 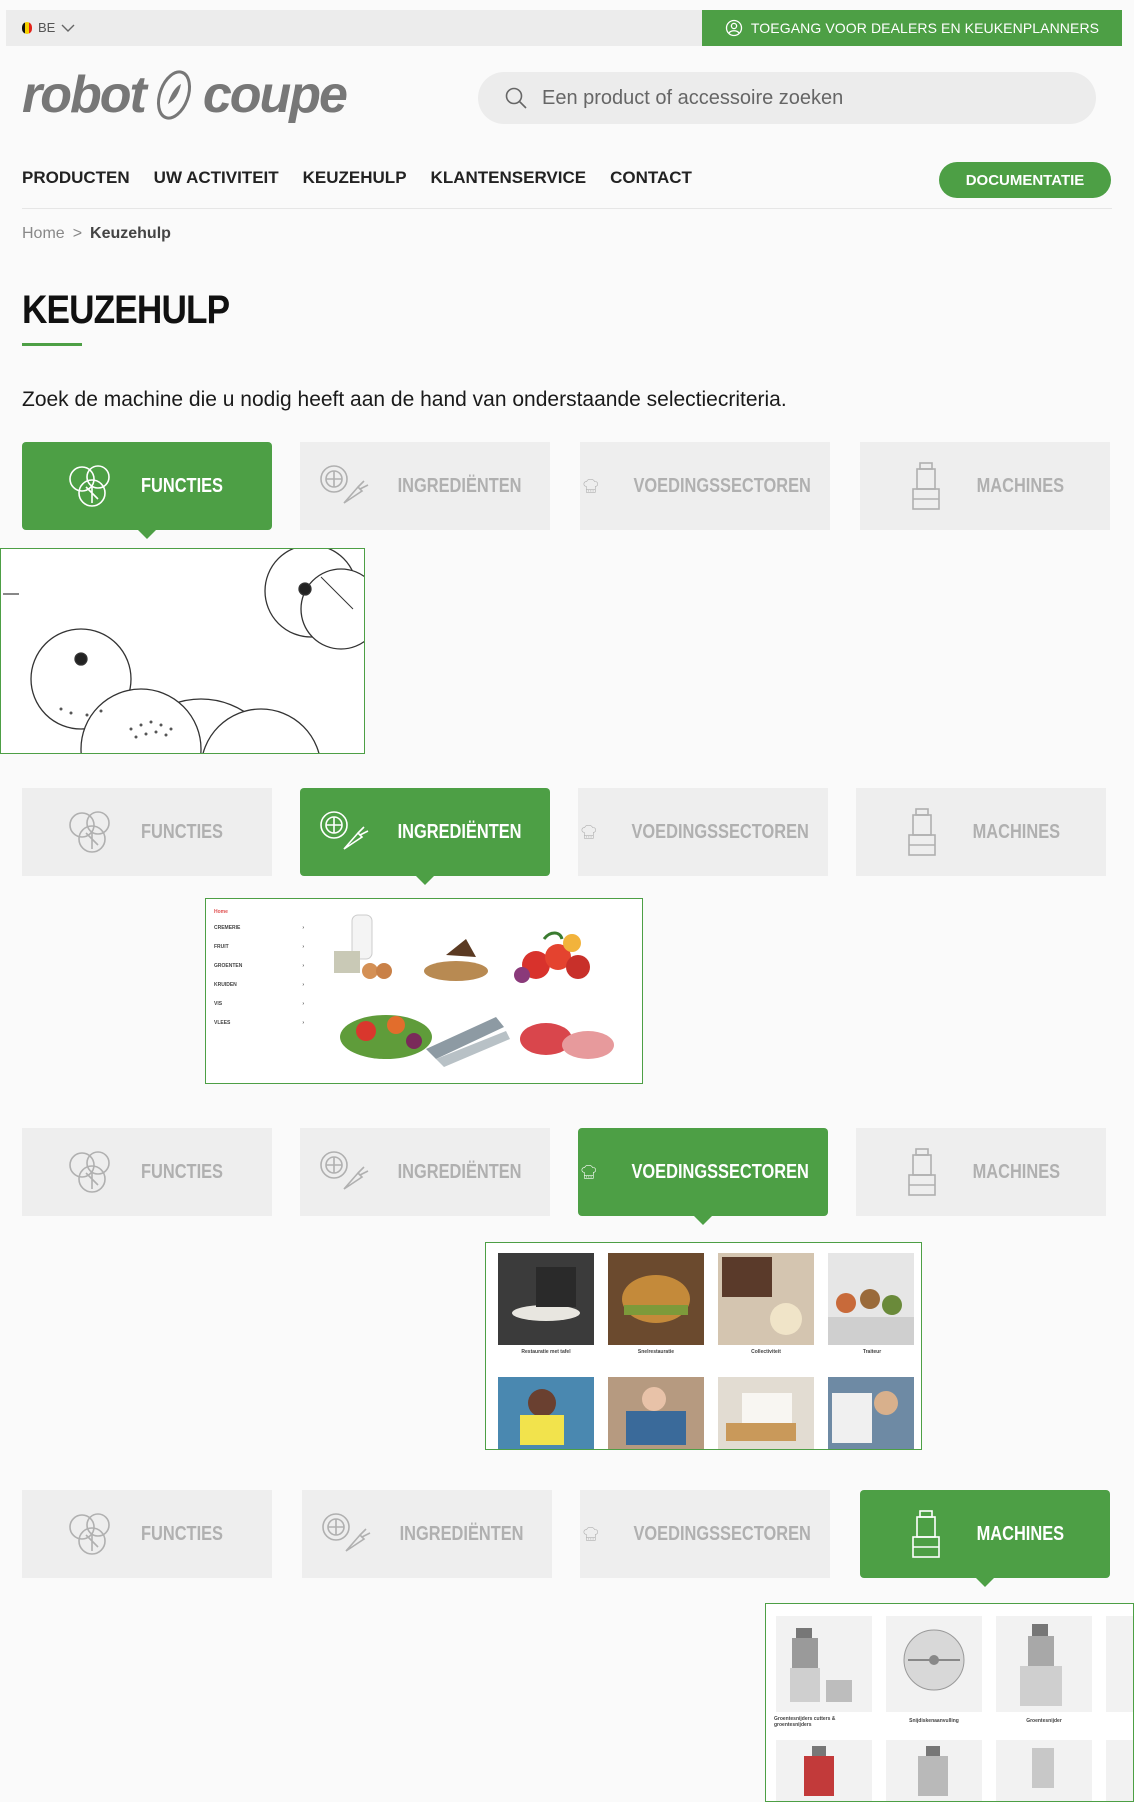 What do you see at coordinates (934, 1721) in the screenshot?
I see `machine-caption: Snijdiskenaanvulling` at bounding box center [934, 1721].